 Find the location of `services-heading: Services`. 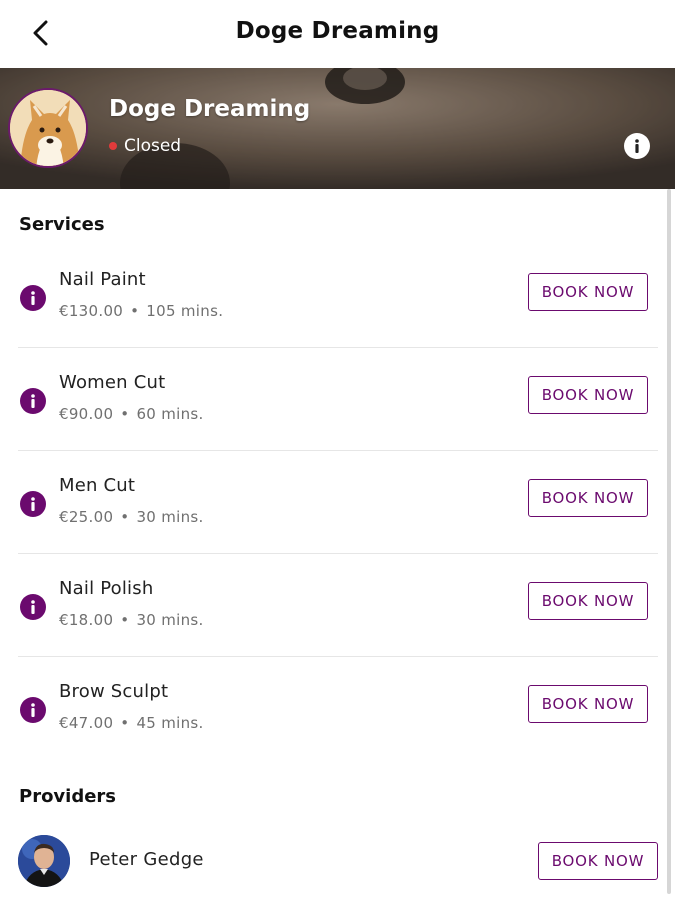

services-heading: Services is located at coordinates (62, 224).